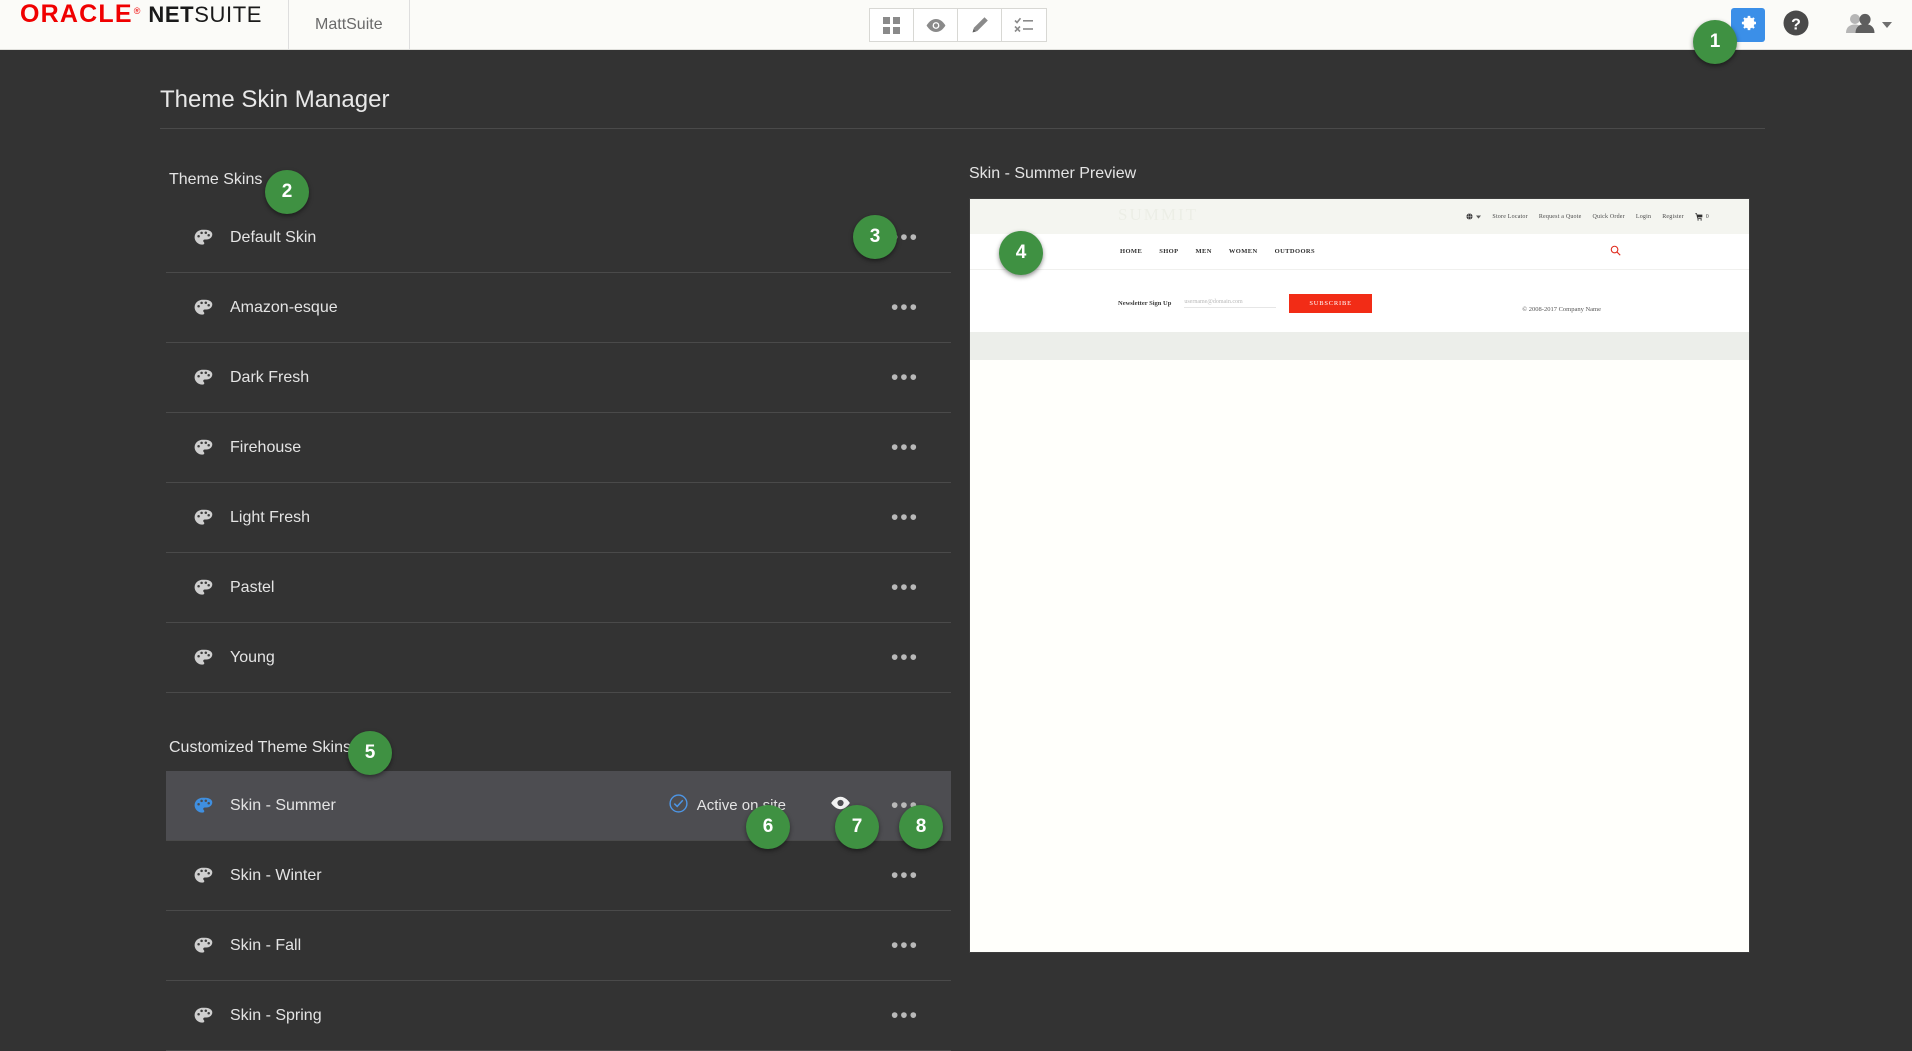 The width and height of the screenshot is (1912, 1051). What do you see at coordinates (266, 447) in the screenshot?
I see `list-item-label: Firehouse` at bounding box center [266, 447].